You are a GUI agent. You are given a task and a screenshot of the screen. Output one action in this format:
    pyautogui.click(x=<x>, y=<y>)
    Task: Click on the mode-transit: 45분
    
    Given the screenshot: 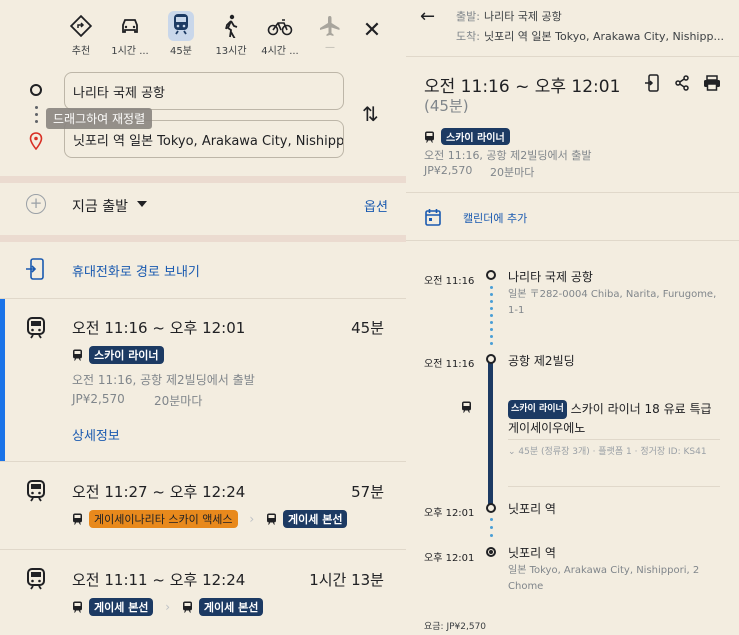 What is the action you would take?
    pyautogui.click(x=181, y=34)
    